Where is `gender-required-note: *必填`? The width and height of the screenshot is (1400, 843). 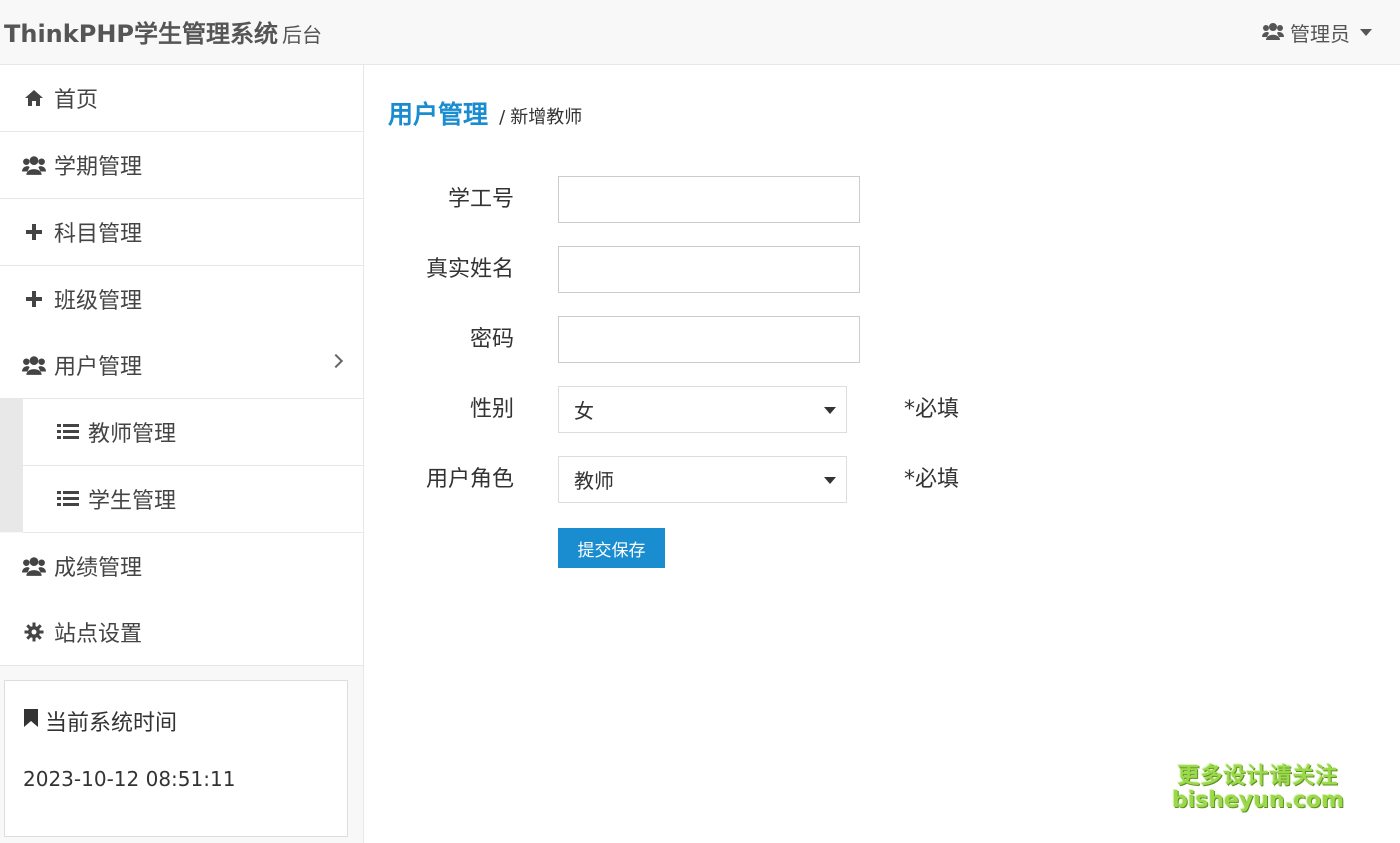 gender-required-note: *必填 is located at coordinates (932, 409).